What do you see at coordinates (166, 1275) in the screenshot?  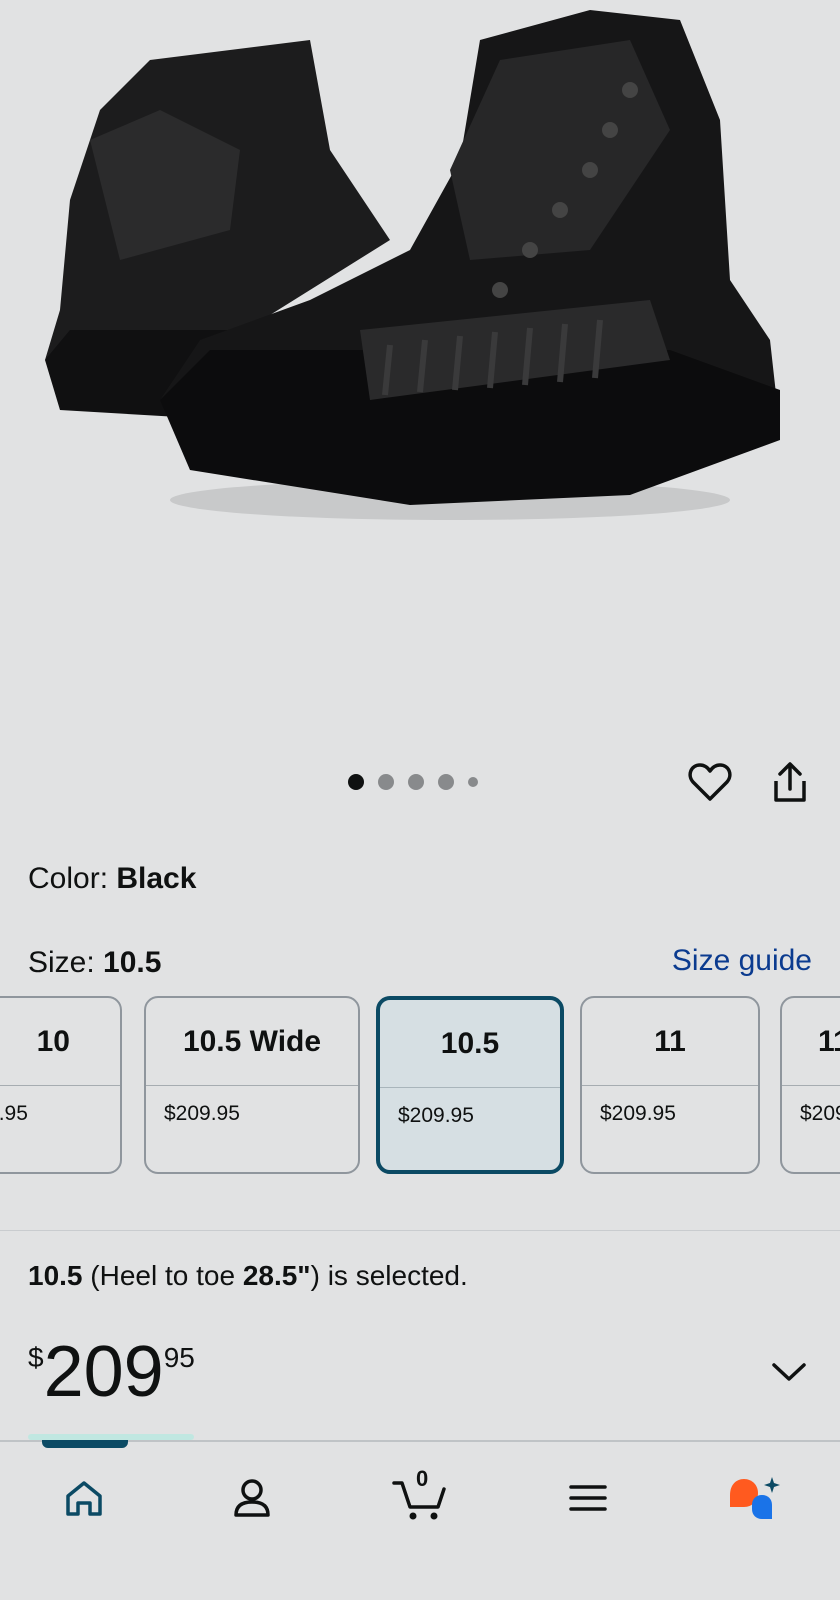 I see `selected-size-prefix: (Heel to toe` at bounding box center [166, 1275].